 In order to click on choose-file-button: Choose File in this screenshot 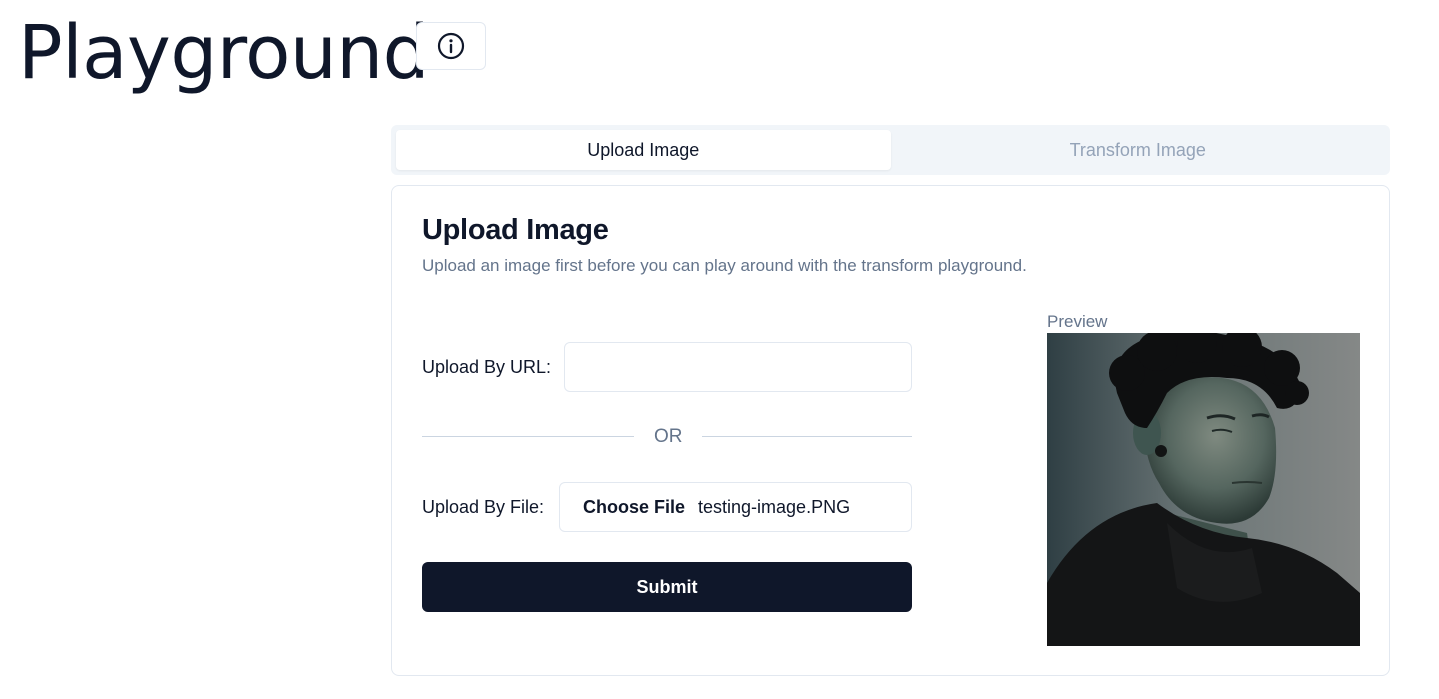, I will do `click(634, 507)`.